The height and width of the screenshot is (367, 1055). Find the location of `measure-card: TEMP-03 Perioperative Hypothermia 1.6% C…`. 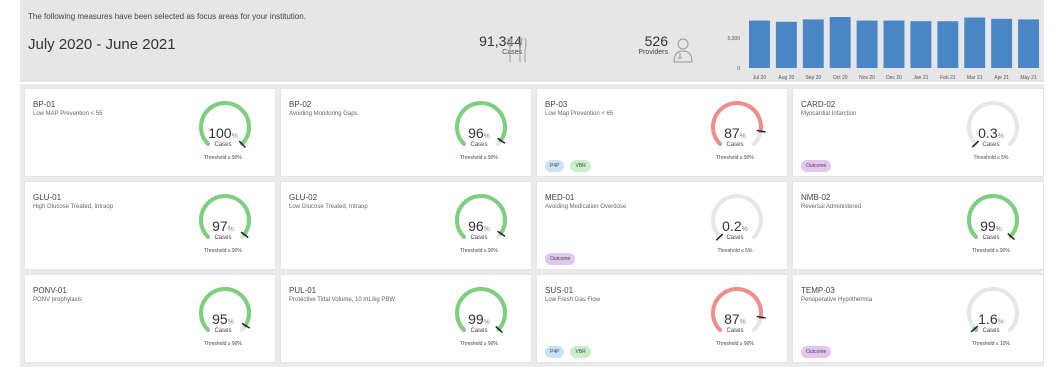

measure-card: TEMP-03 Perioperative Hypothermia 1.6% C… is located at coordinates (918, 318).